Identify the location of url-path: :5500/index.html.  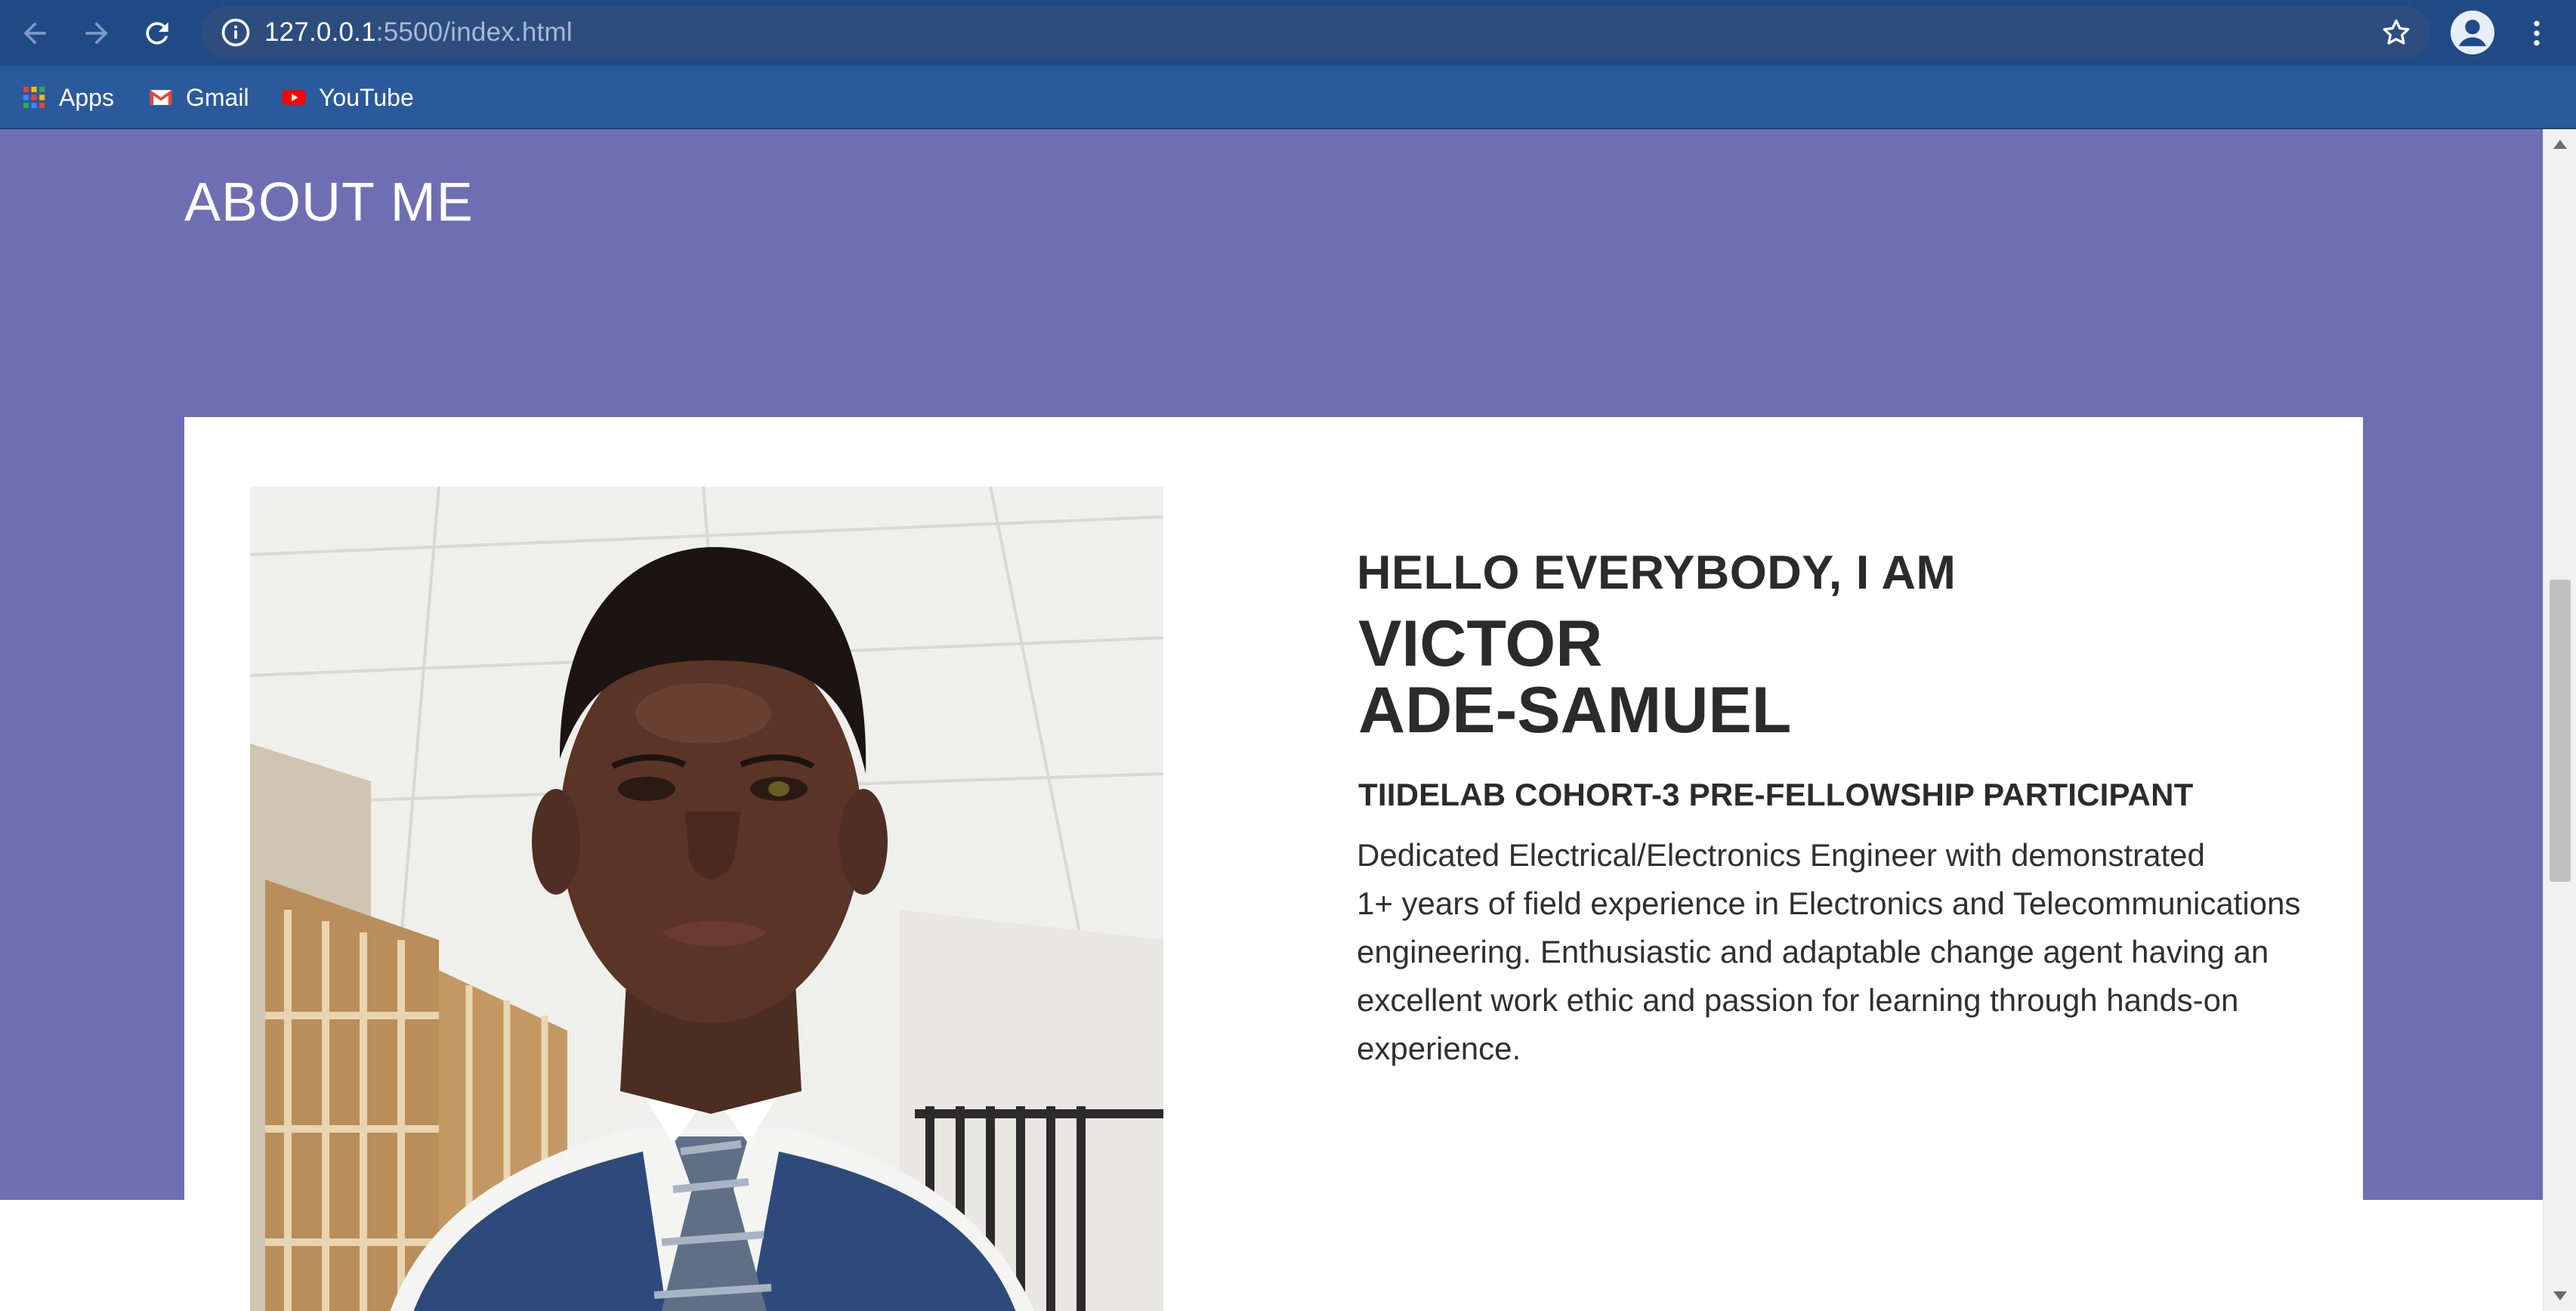
(474, 32).